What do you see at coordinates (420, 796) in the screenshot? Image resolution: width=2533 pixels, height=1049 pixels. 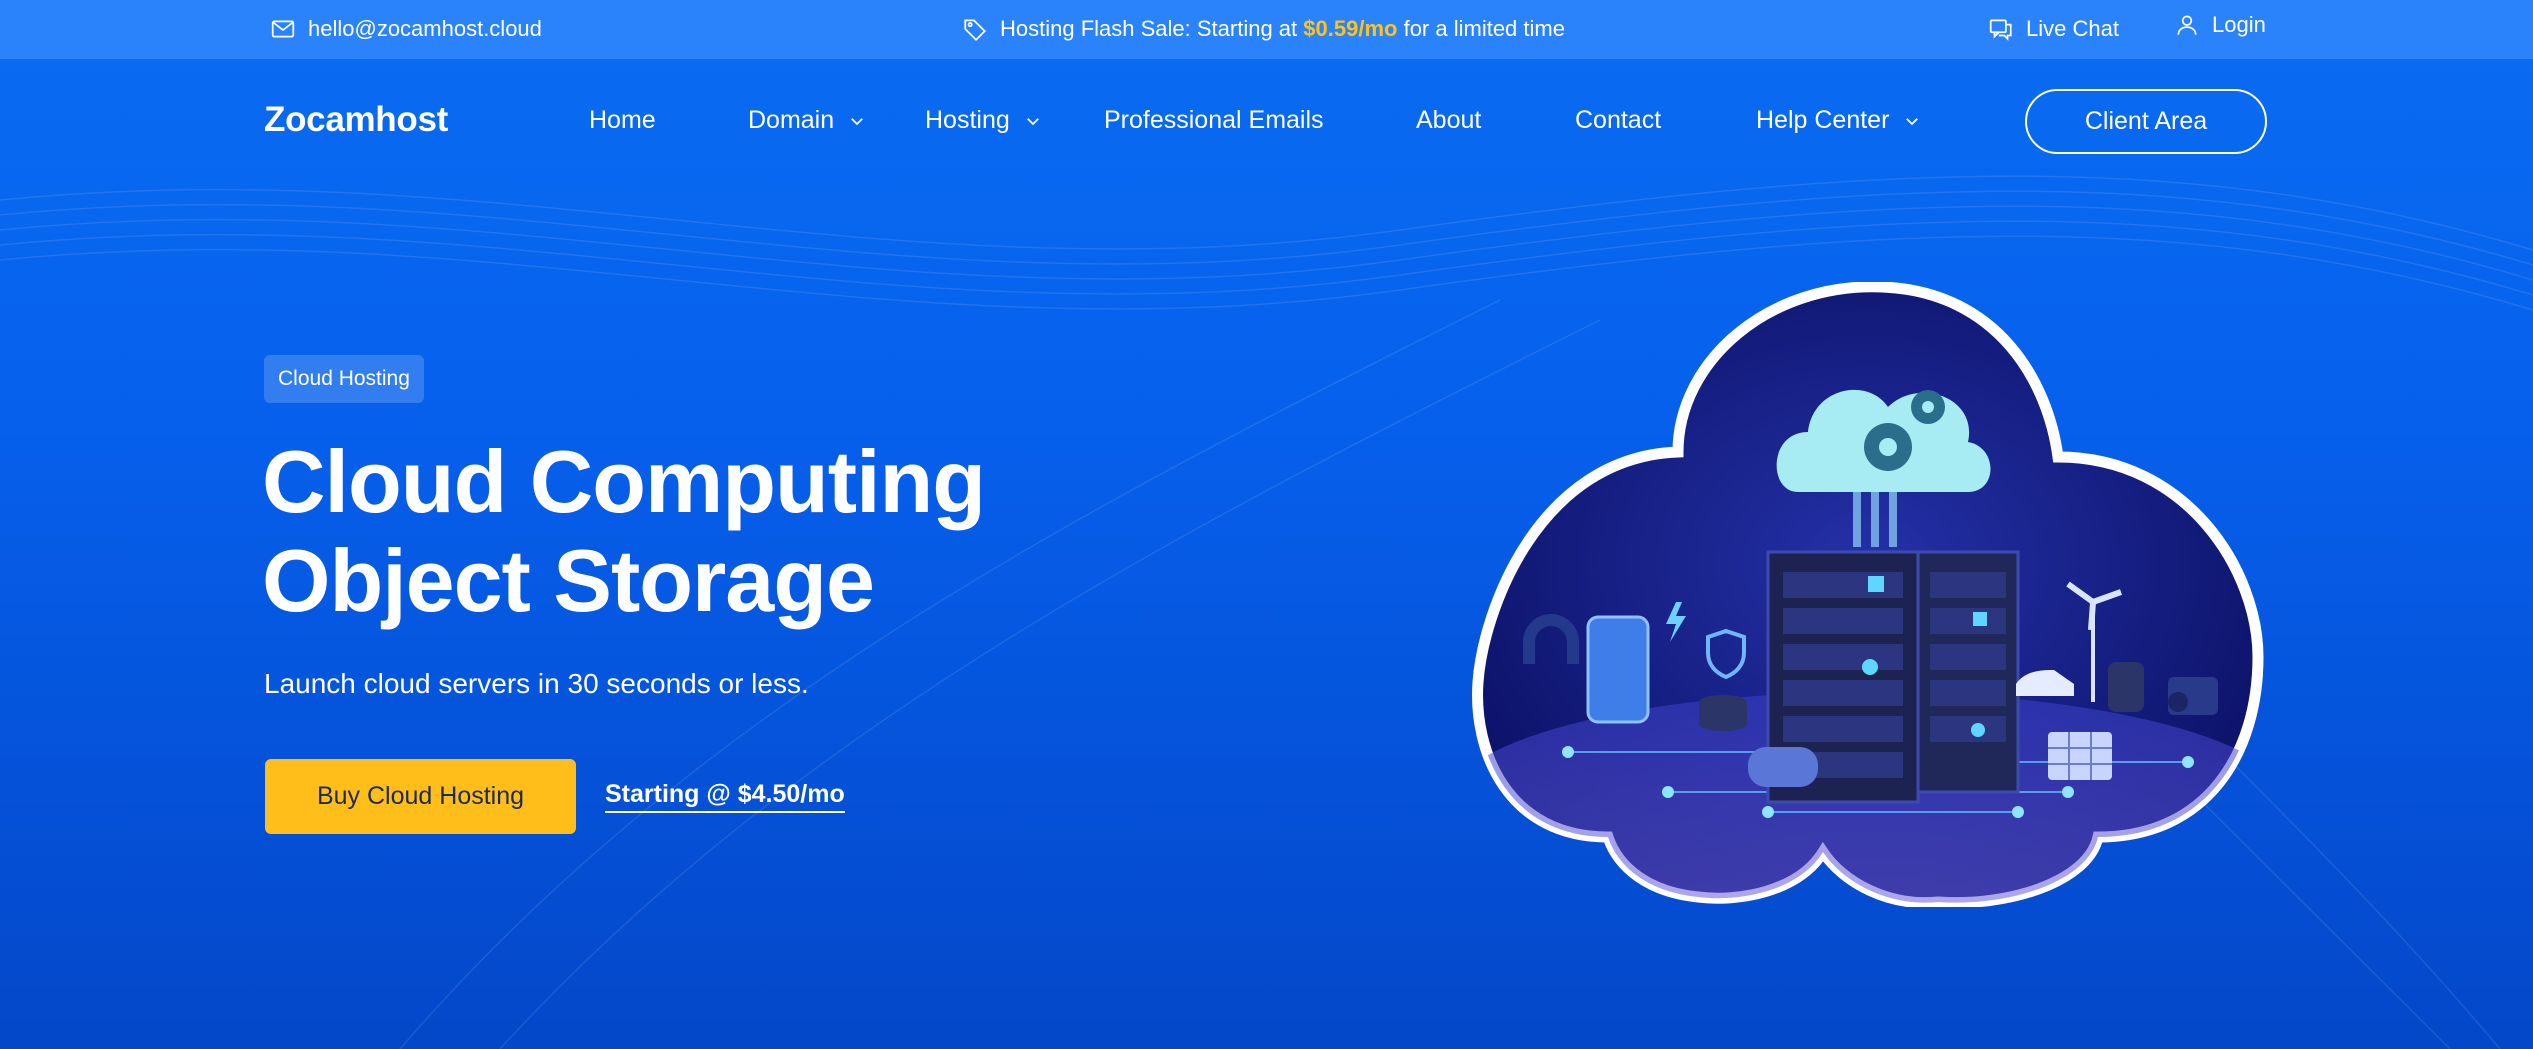 I see `buy-cloud-hosting-button: Buy Cloud Hosting` at bounding box center [420, 796].